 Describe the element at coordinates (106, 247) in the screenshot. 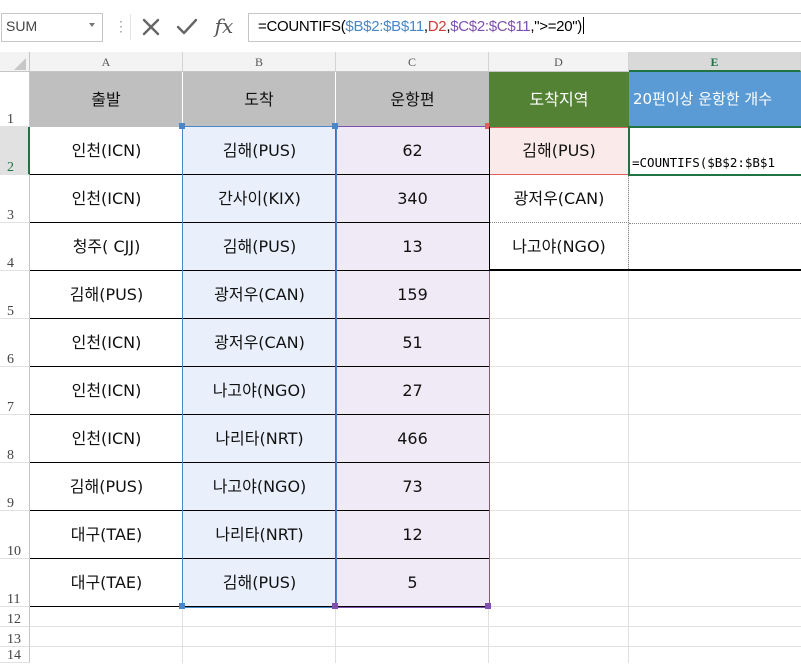

I see `table-cell-departure: 청주( CJJ)` at that location.